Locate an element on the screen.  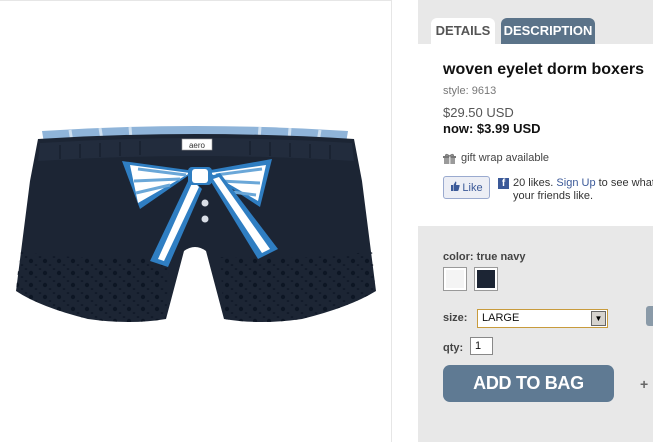
dropdown-arrow-icon: ▼ is located at coordinates (598, 318).